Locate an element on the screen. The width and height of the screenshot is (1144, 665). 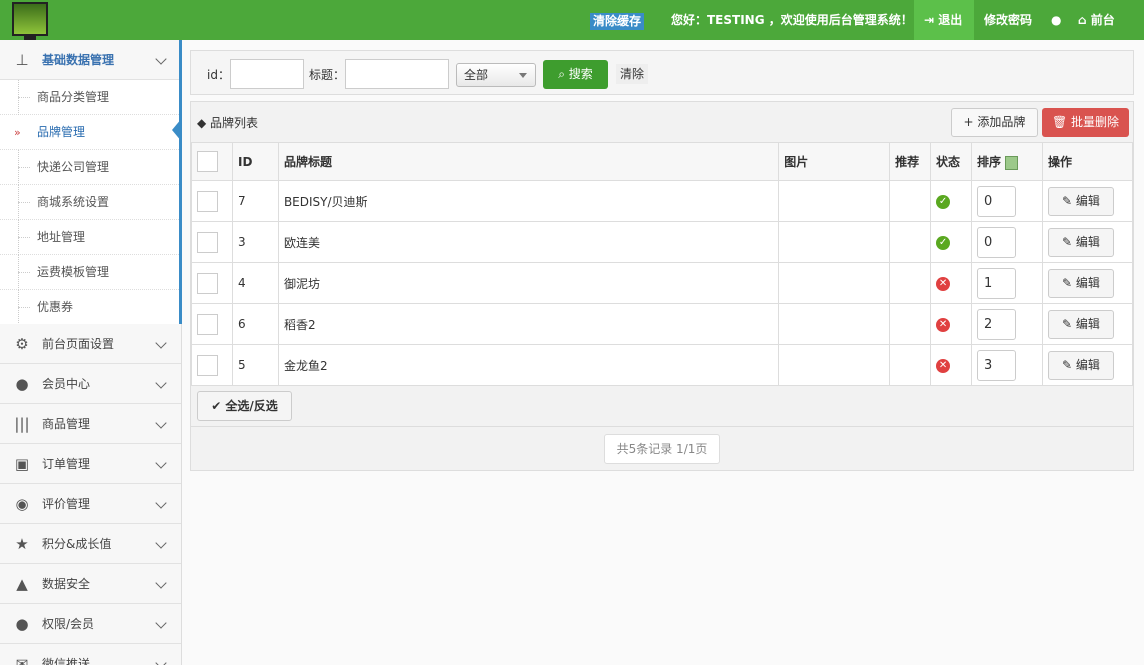
row-sort-cell: 3 is located at coordinates (1007, 365).